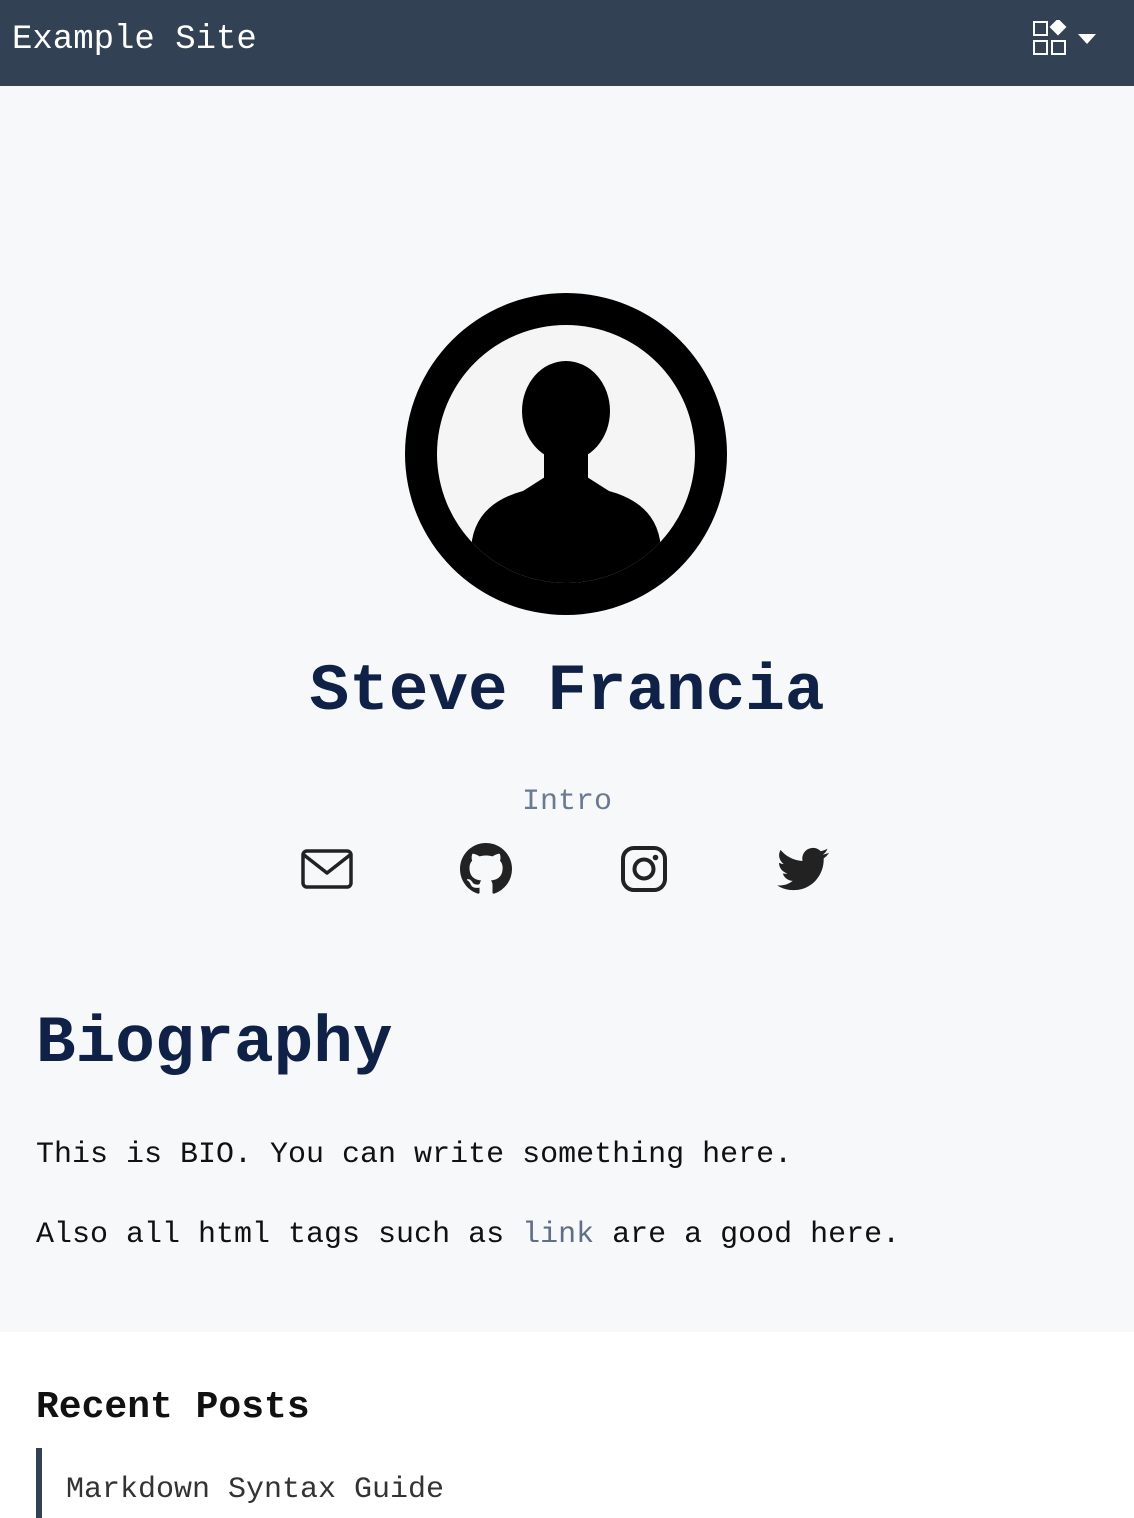 This screenshot has height=1518, width=1134. I want to click on instagram-icon, so click(644, 869).